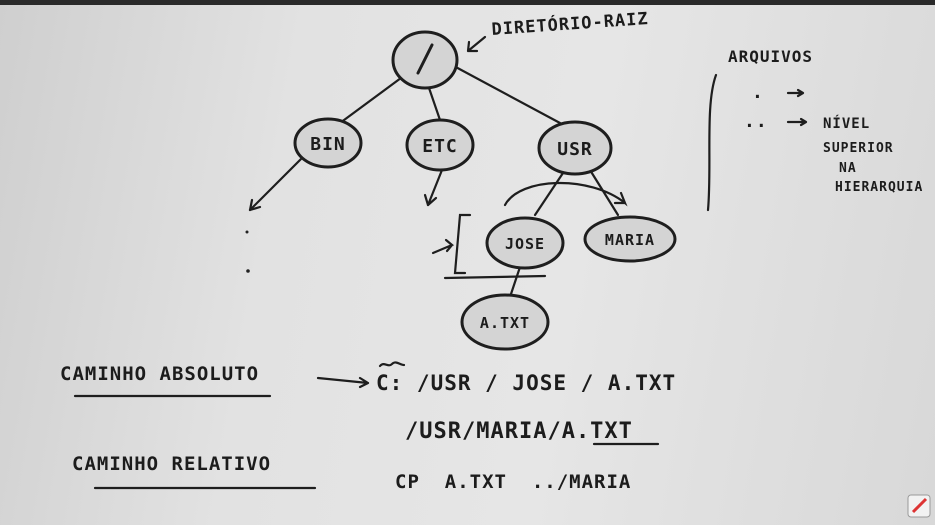  I want to click on root-annotation: DIRETÓRIO-RAIZ, so click(570, 23).